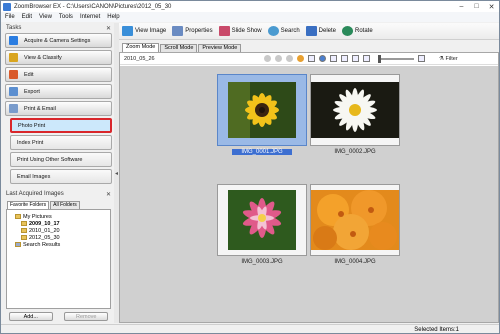  What do you see at coordinates (45, 17) in the screenshot?
I see `menu-view: View` at bounding box center [45, 17].